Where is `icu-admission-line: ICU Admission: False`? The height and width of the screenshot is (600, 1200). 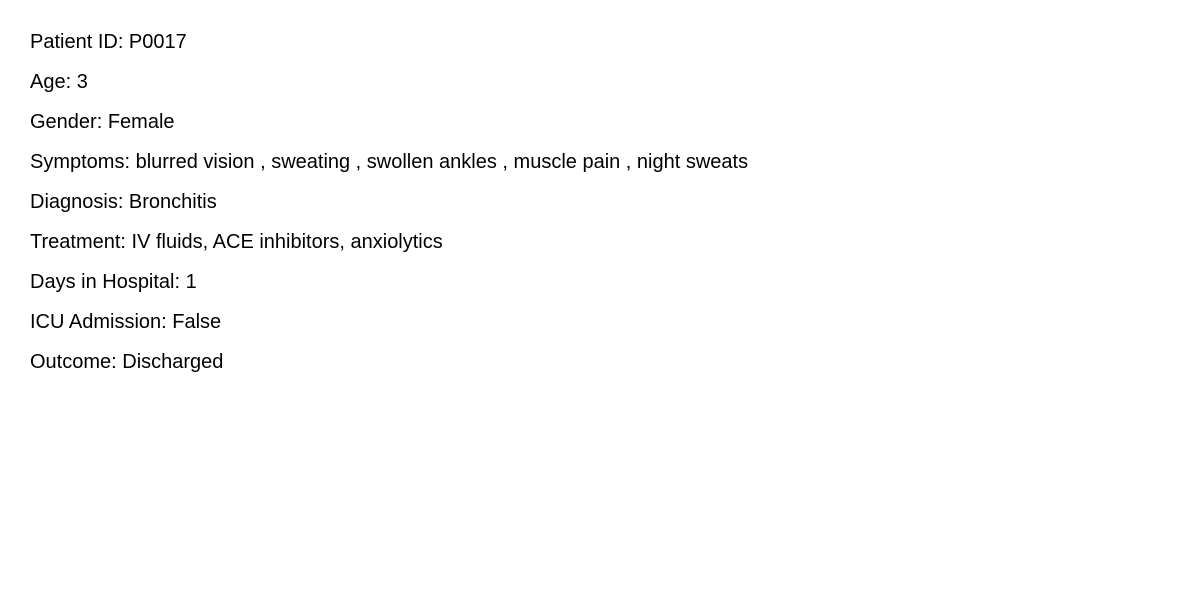 icu-admission-line: ICU Admission: False is located at coordinates (126, 322).